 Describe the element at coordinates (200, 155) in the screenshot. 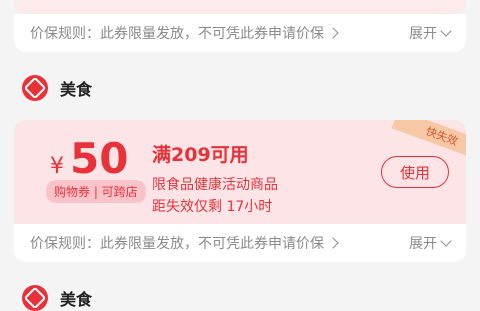

I see `usage-threshold: 满209可用` at that location.